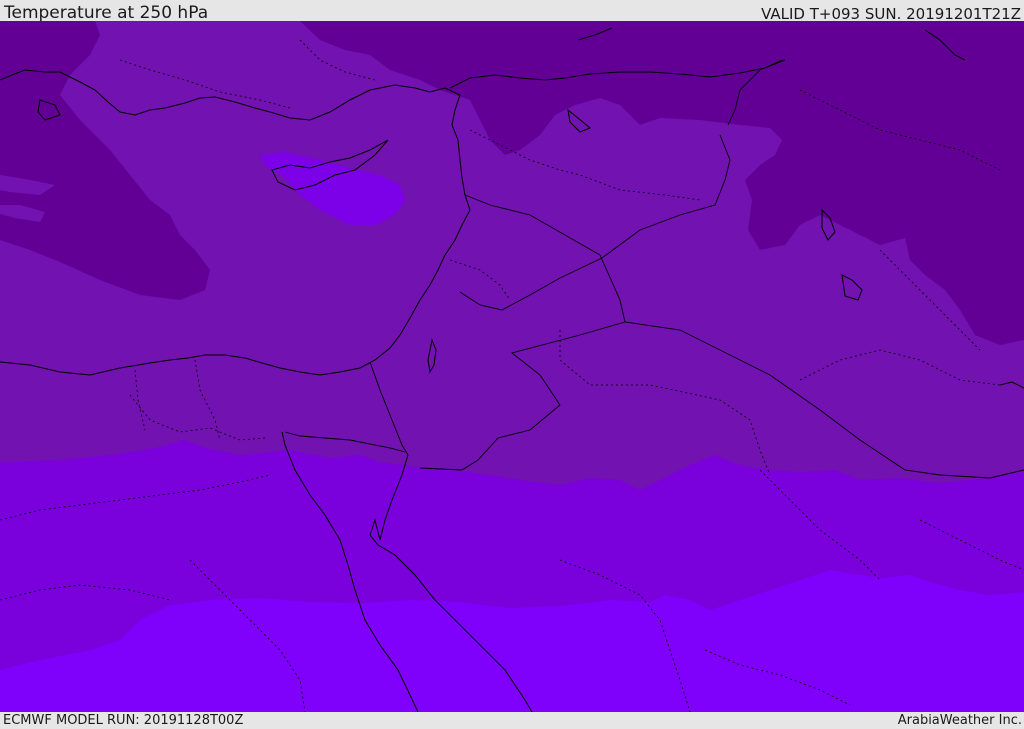 The height and width of the screenshot is (729, 1024). What do you see at coordinates (123, 720) in the screenshot?
I see `model-run-label: ECMWF MODEL RUN: 20191128T00Z` at bounding box center [123, 720].